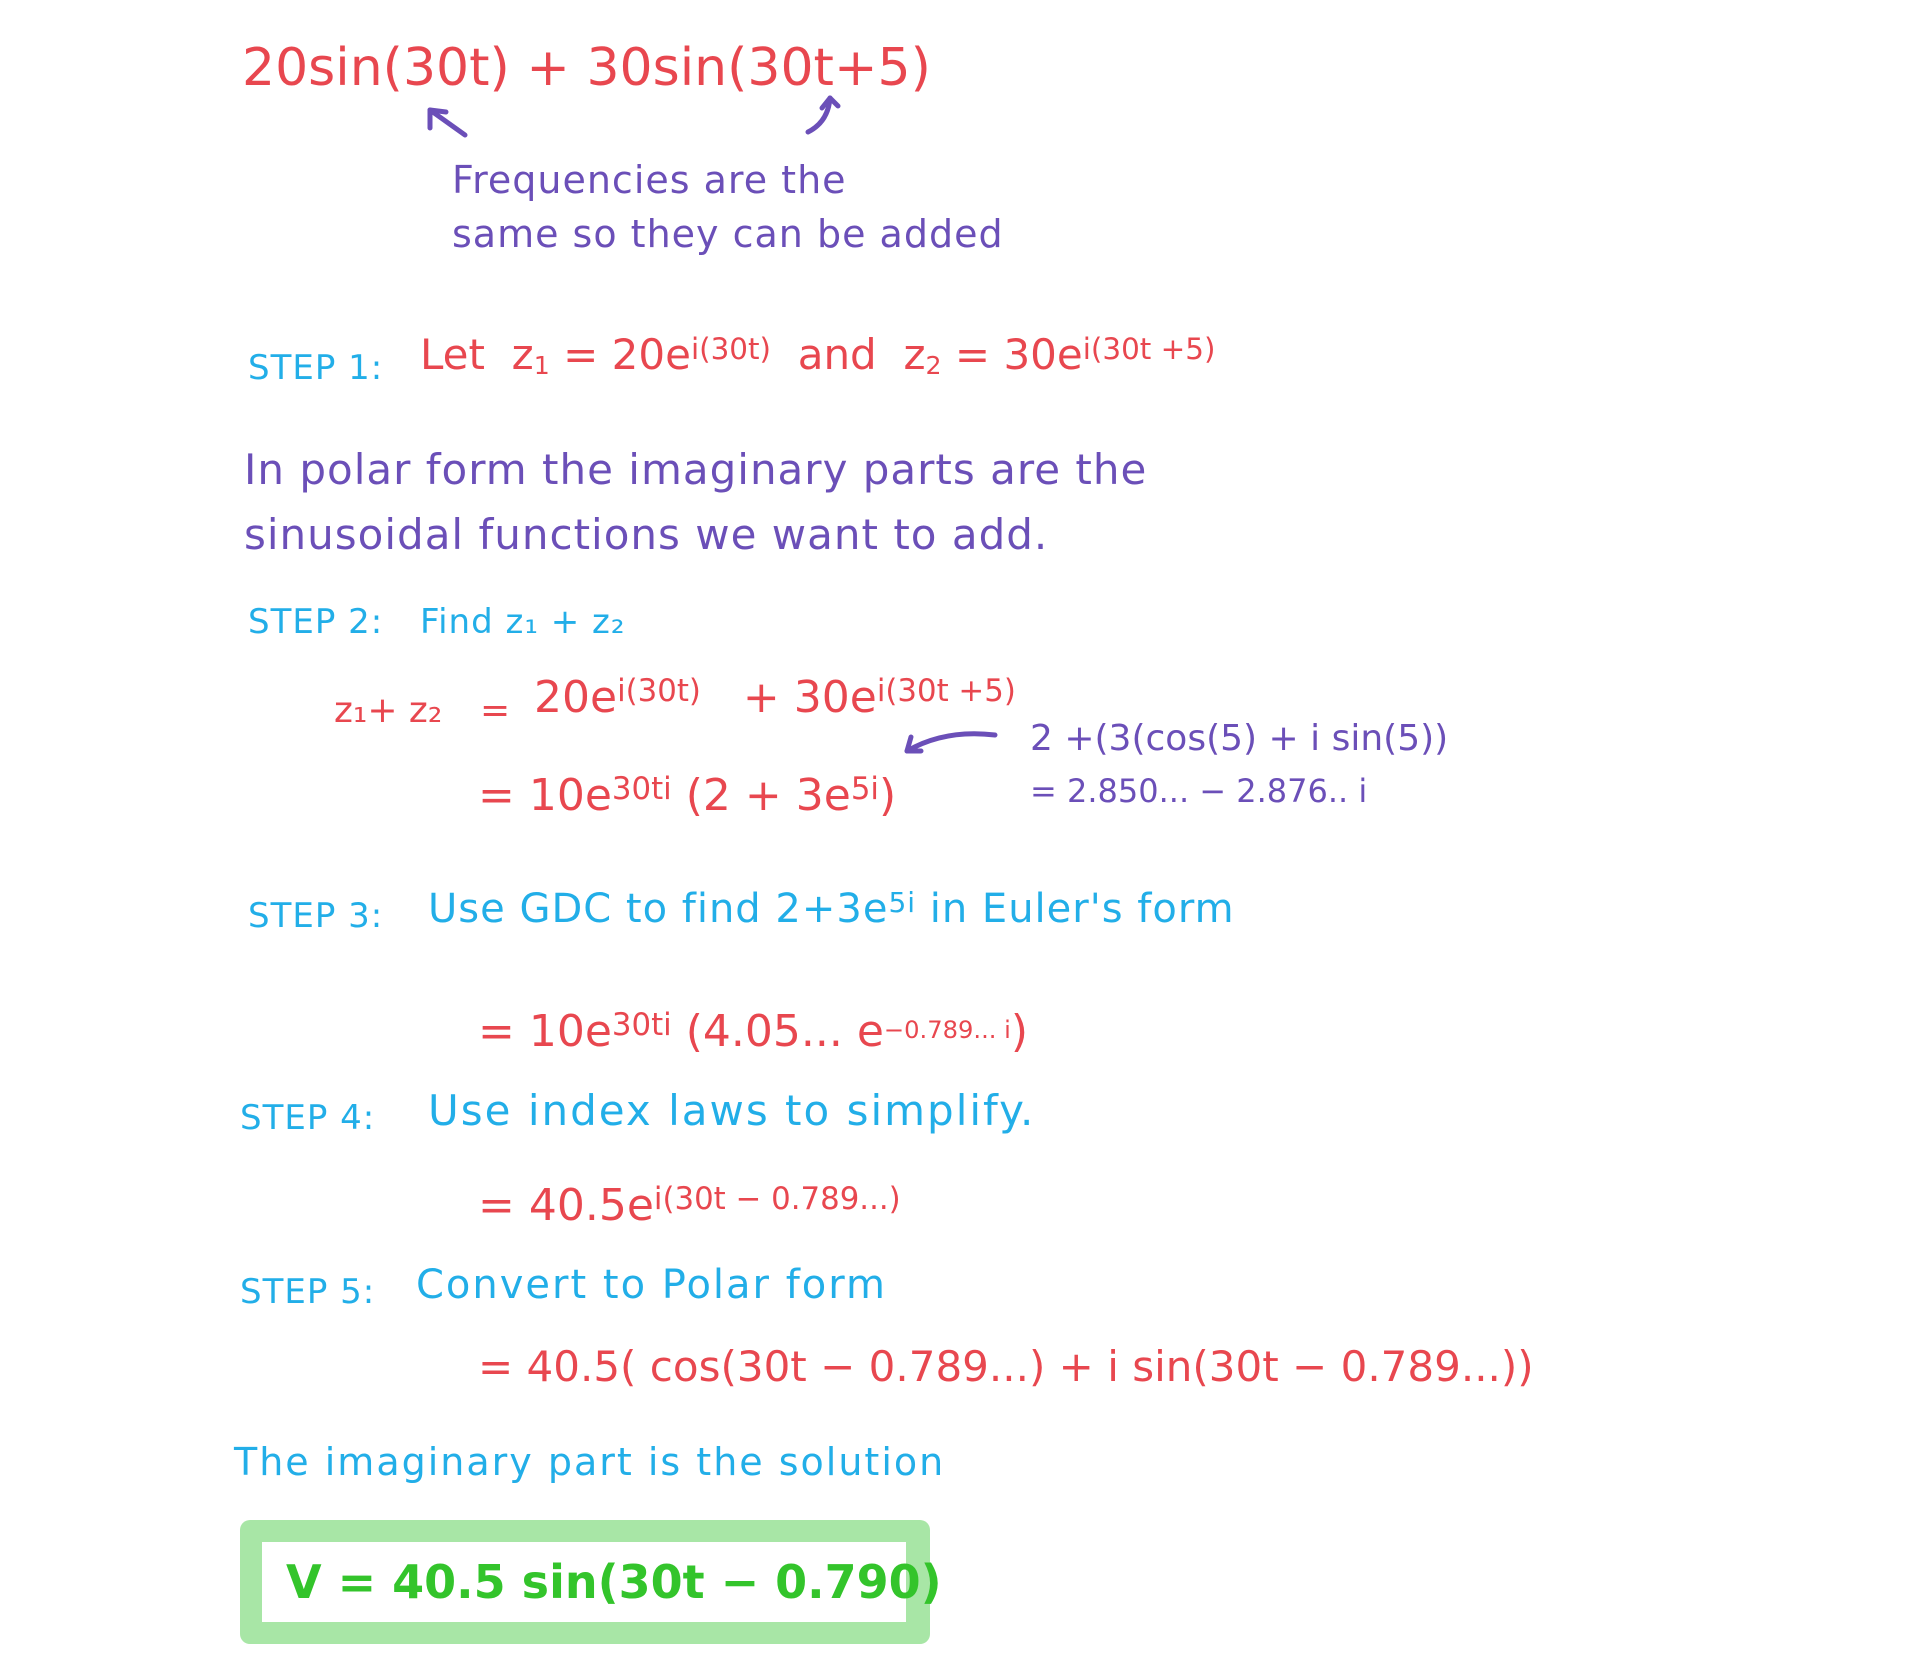 The image size is (1912, 1678). Describe the element at coordinates (732, 1110) in the screenshot. I see `step-4-instruction: Use index laws to simplify.` at that location.